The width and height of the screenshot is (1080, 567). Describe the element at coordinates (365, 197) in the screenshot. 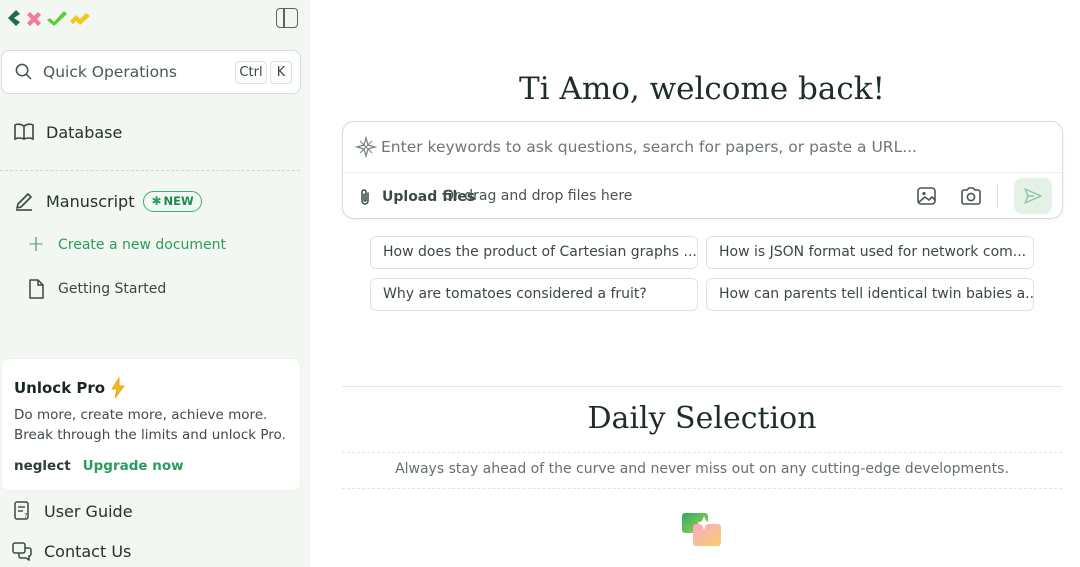

I see `paperclip-icon` at that location.